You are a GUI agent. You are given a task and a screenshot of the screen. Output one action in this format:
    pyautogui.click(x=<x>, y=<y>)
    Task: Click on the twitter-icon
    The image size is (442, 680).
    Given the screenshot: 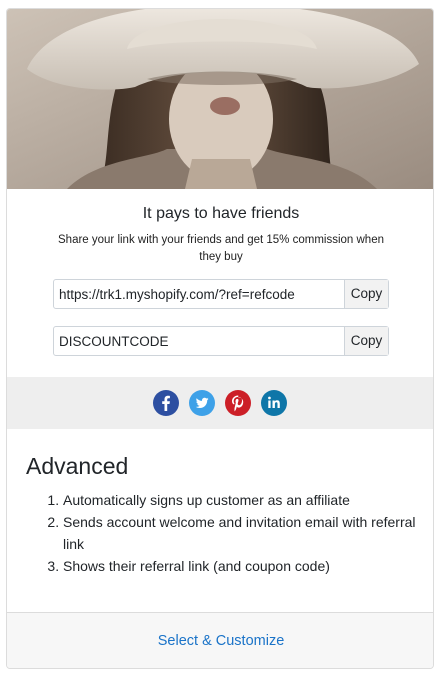 What is the action you would take?
    pyautogui.click(x=202, y=403)
    